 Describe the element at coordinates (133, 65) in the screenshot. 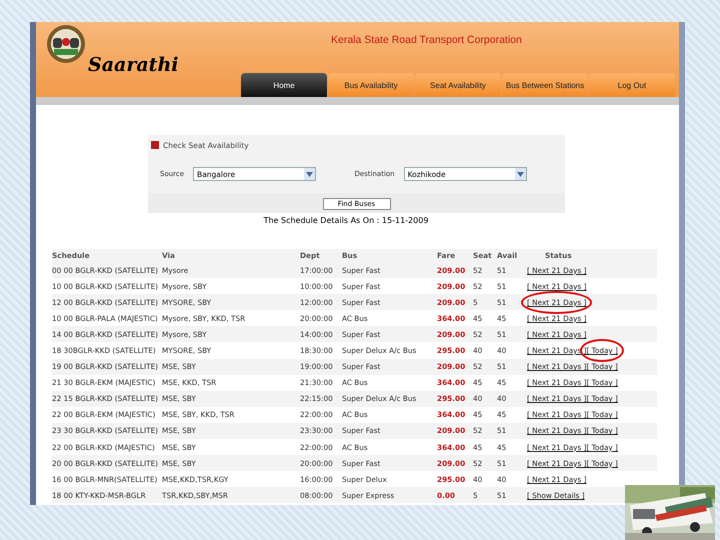

I see `brand-name: Saarathi` at that location.